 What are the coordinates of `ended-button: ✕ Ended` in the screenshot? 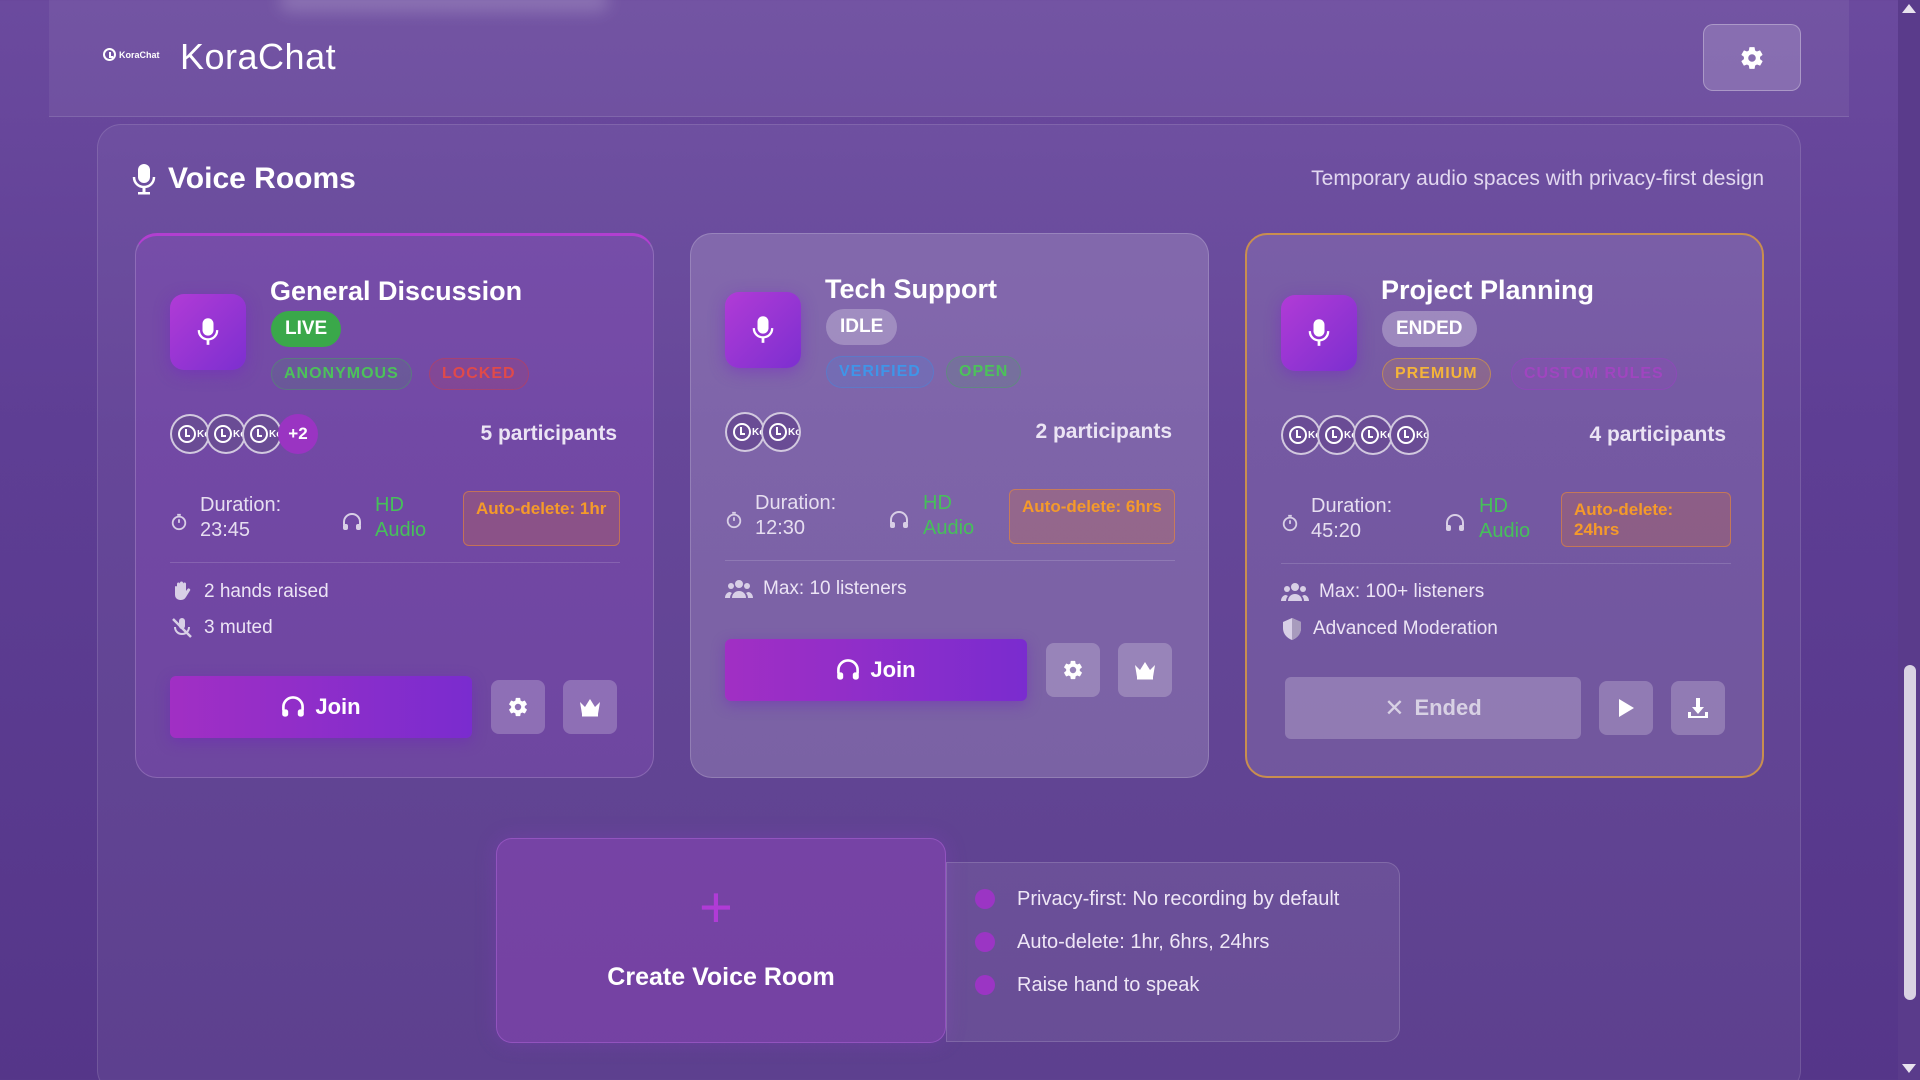 It's located at (1433, 708).